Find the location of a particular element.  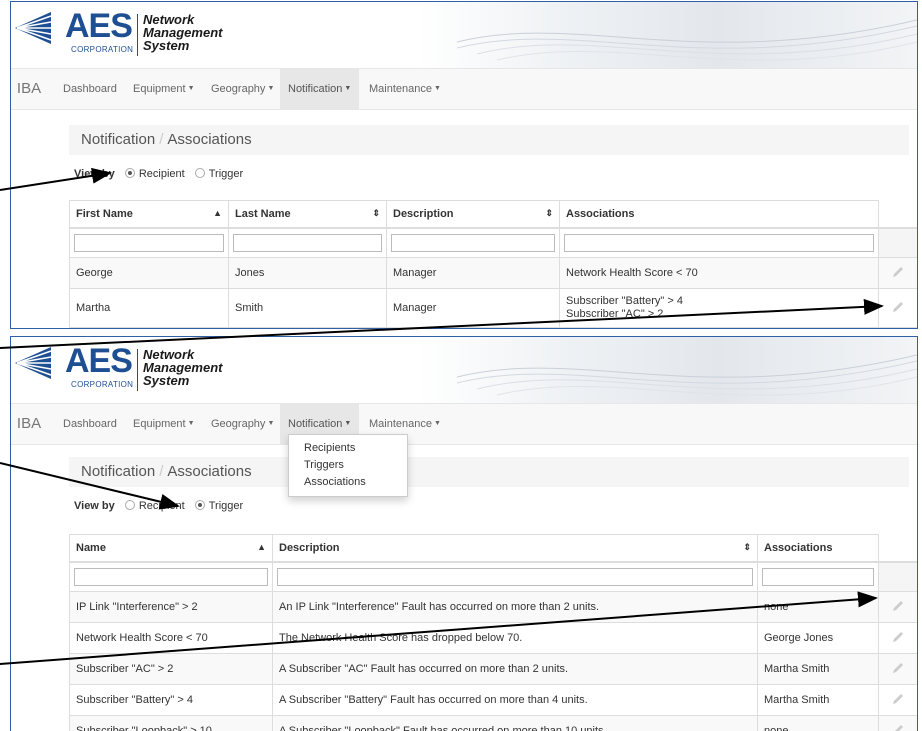

column-header-name: Name ▲ is located at coordinates (171, 548).